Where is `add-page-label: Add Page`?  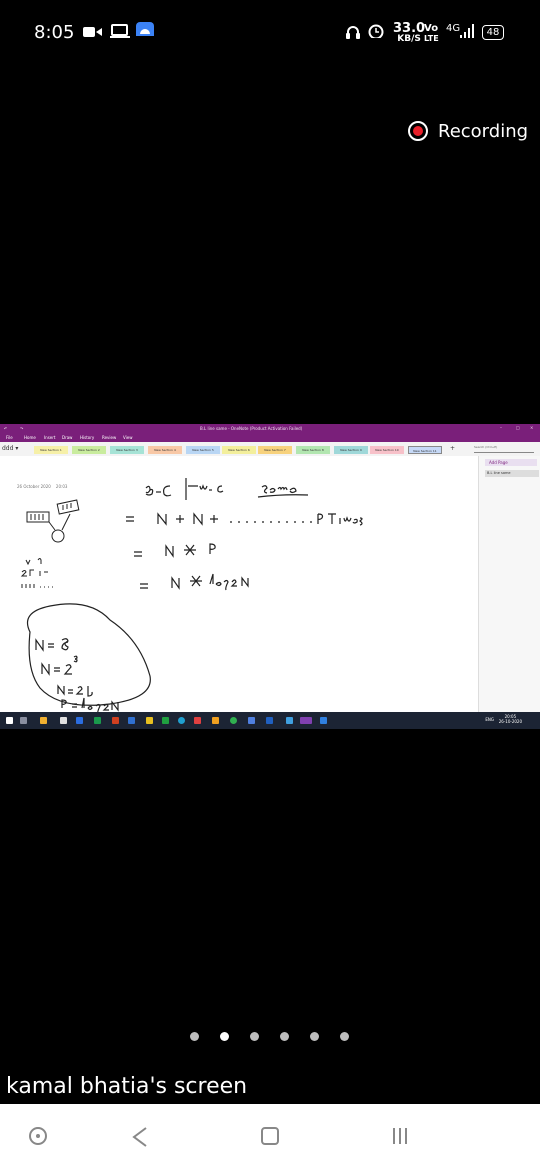
add-page-label: Add Page is located at coordinates (498, 462).